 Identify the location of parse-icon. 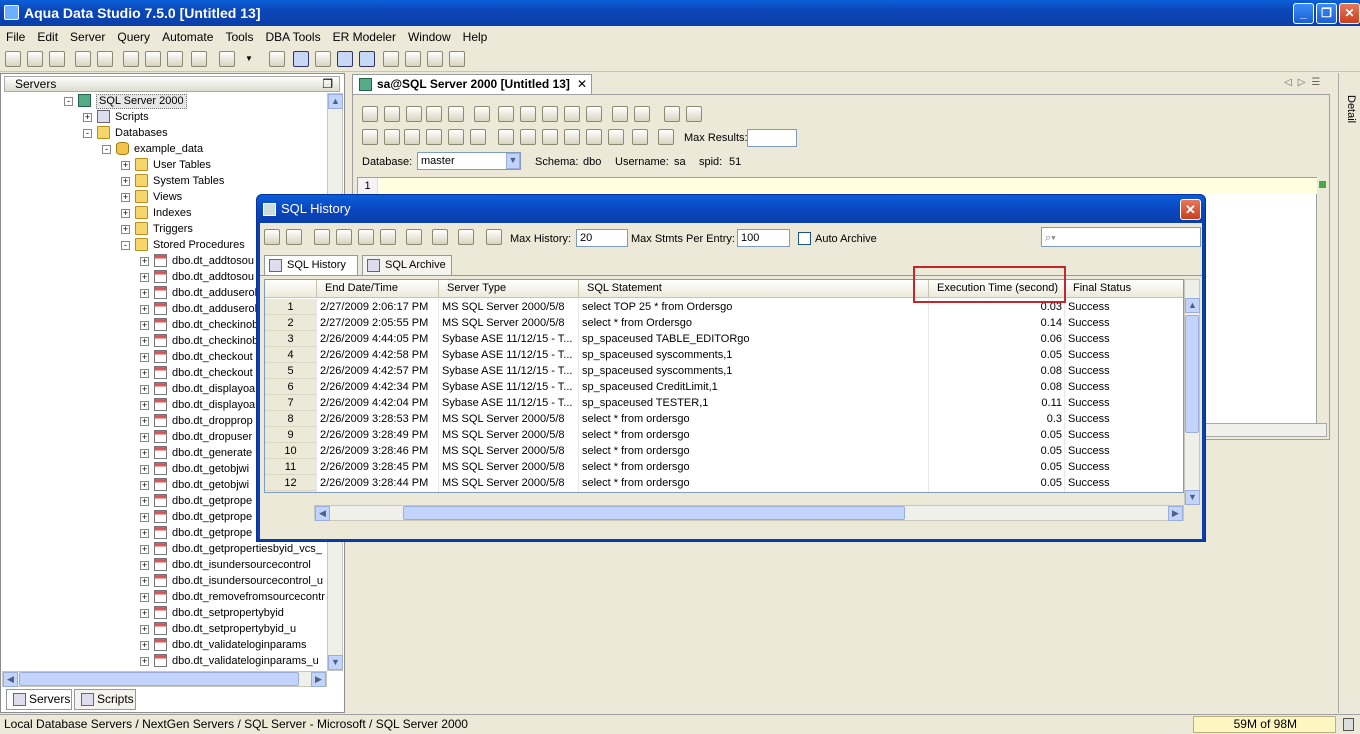
(456, 137).